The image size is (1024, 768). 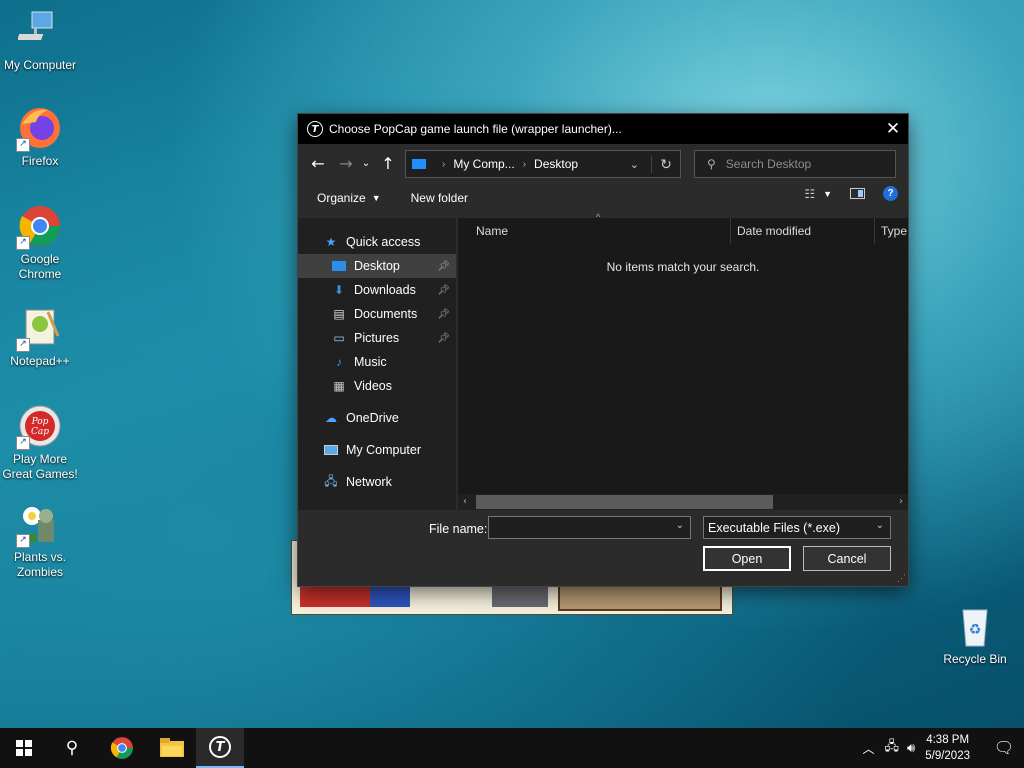 I want to click on sidebar-item-music: ♪ Music, so click(x=377, y=362).